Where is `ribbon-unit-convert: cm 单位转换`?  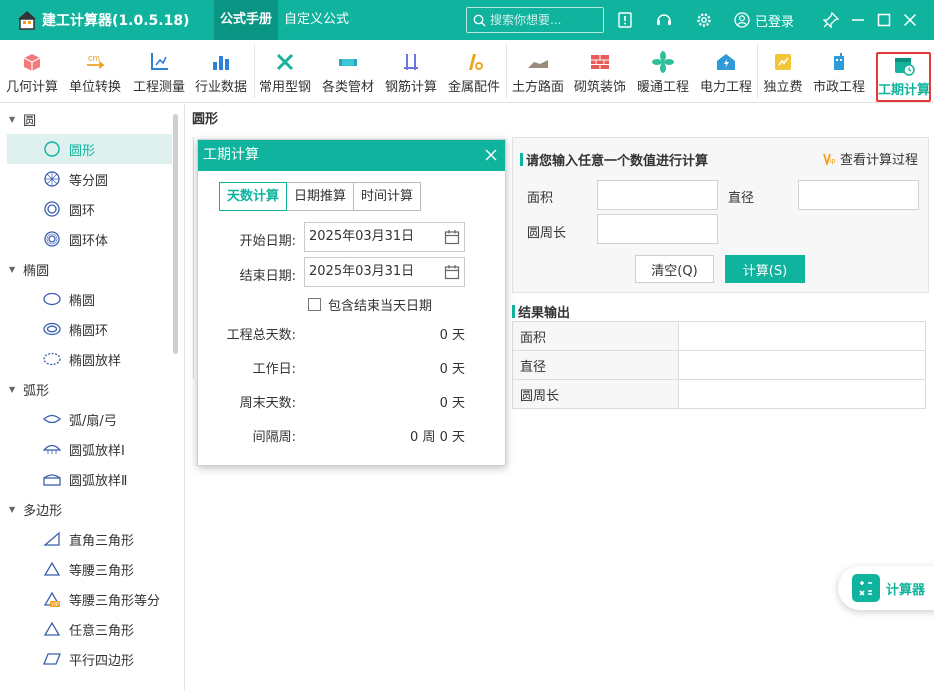
ribbon-unit-convert: cm 单位转换 is located at coordinates (95, 74).